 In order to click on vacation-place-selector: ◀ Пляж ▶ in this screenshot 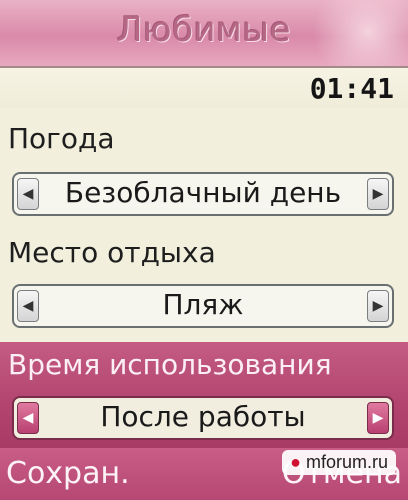, I will do `click(203, 306)`.